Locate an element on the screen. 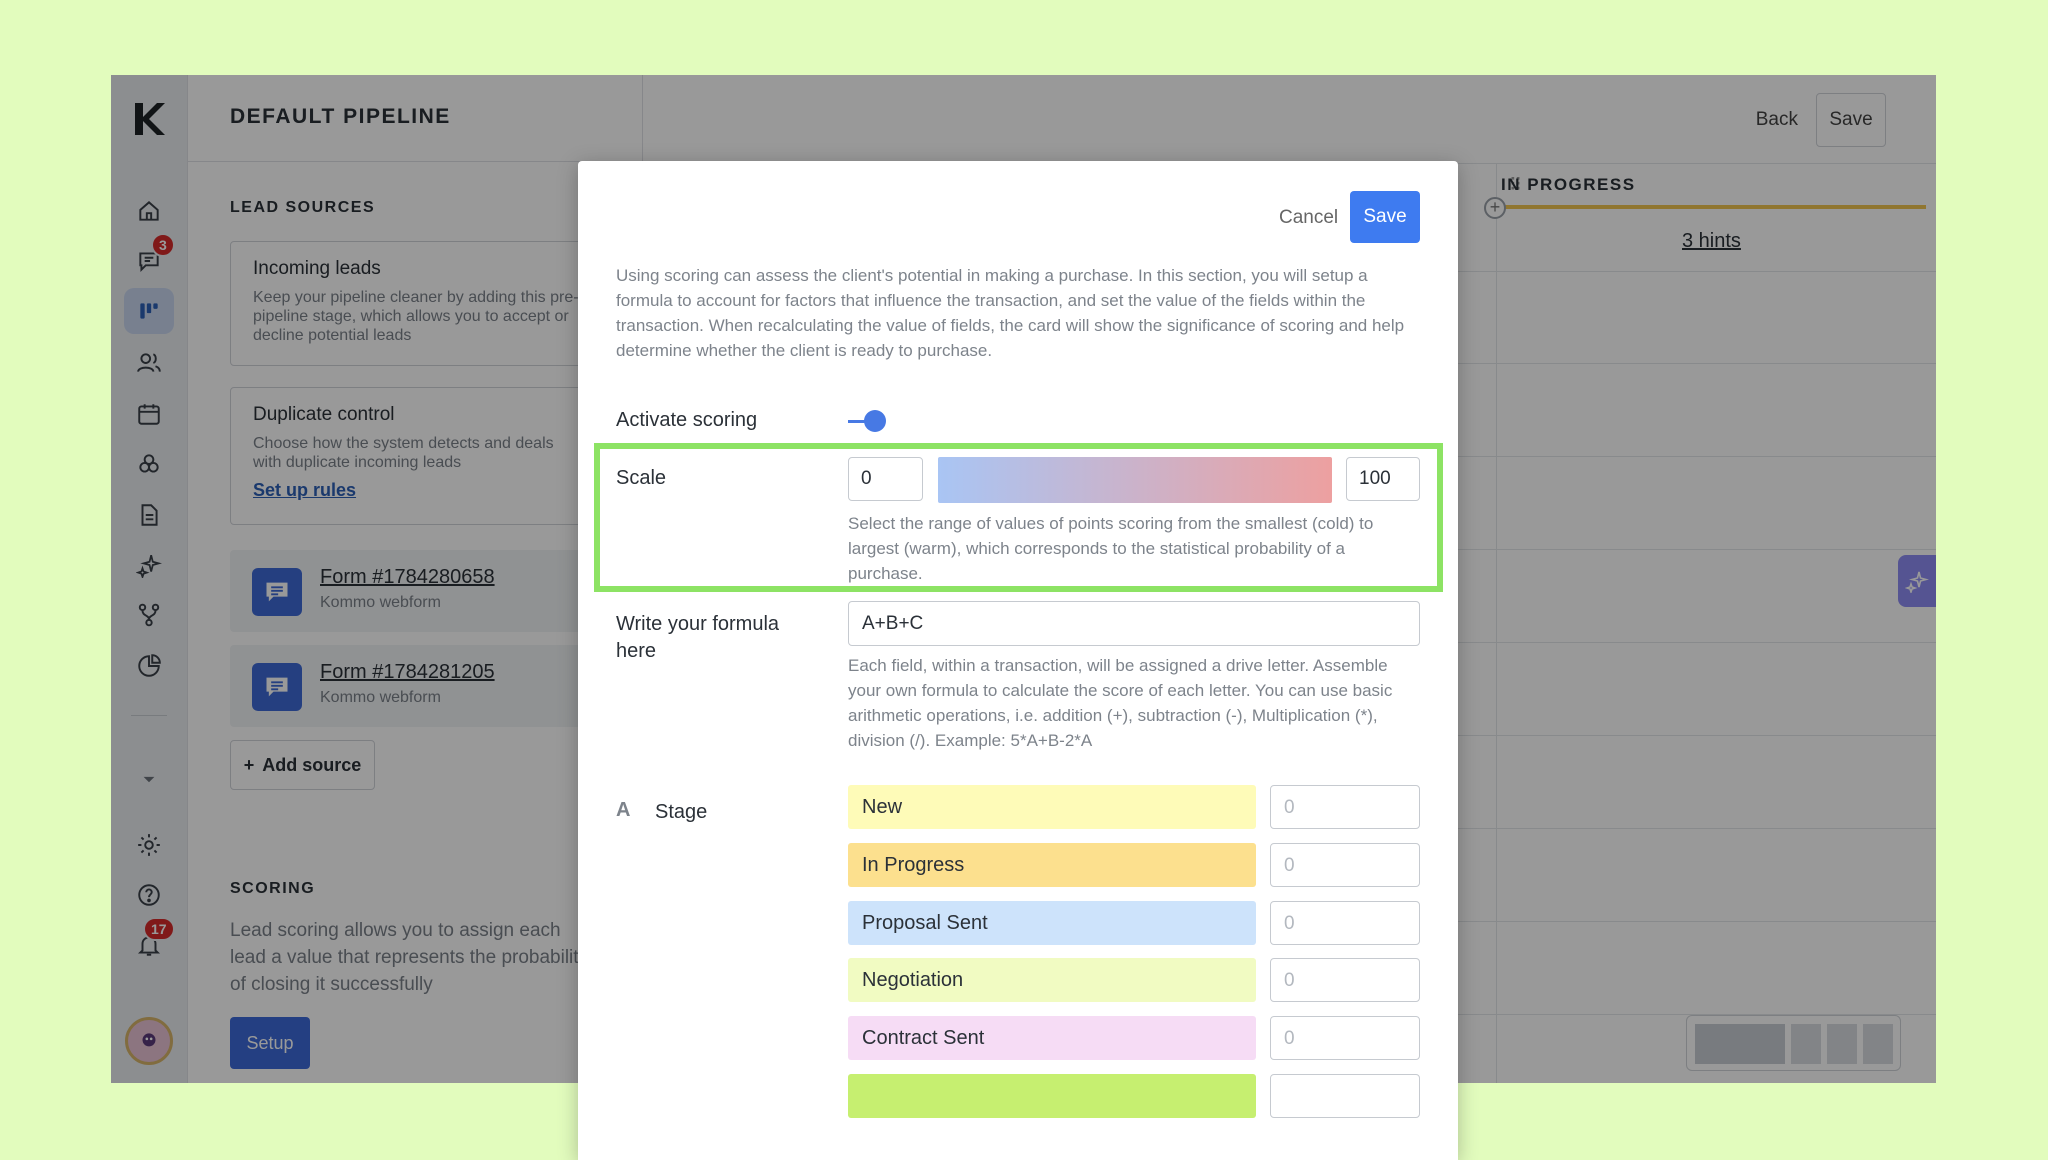  scale-label: Scale is located at coordinates (641, 478).